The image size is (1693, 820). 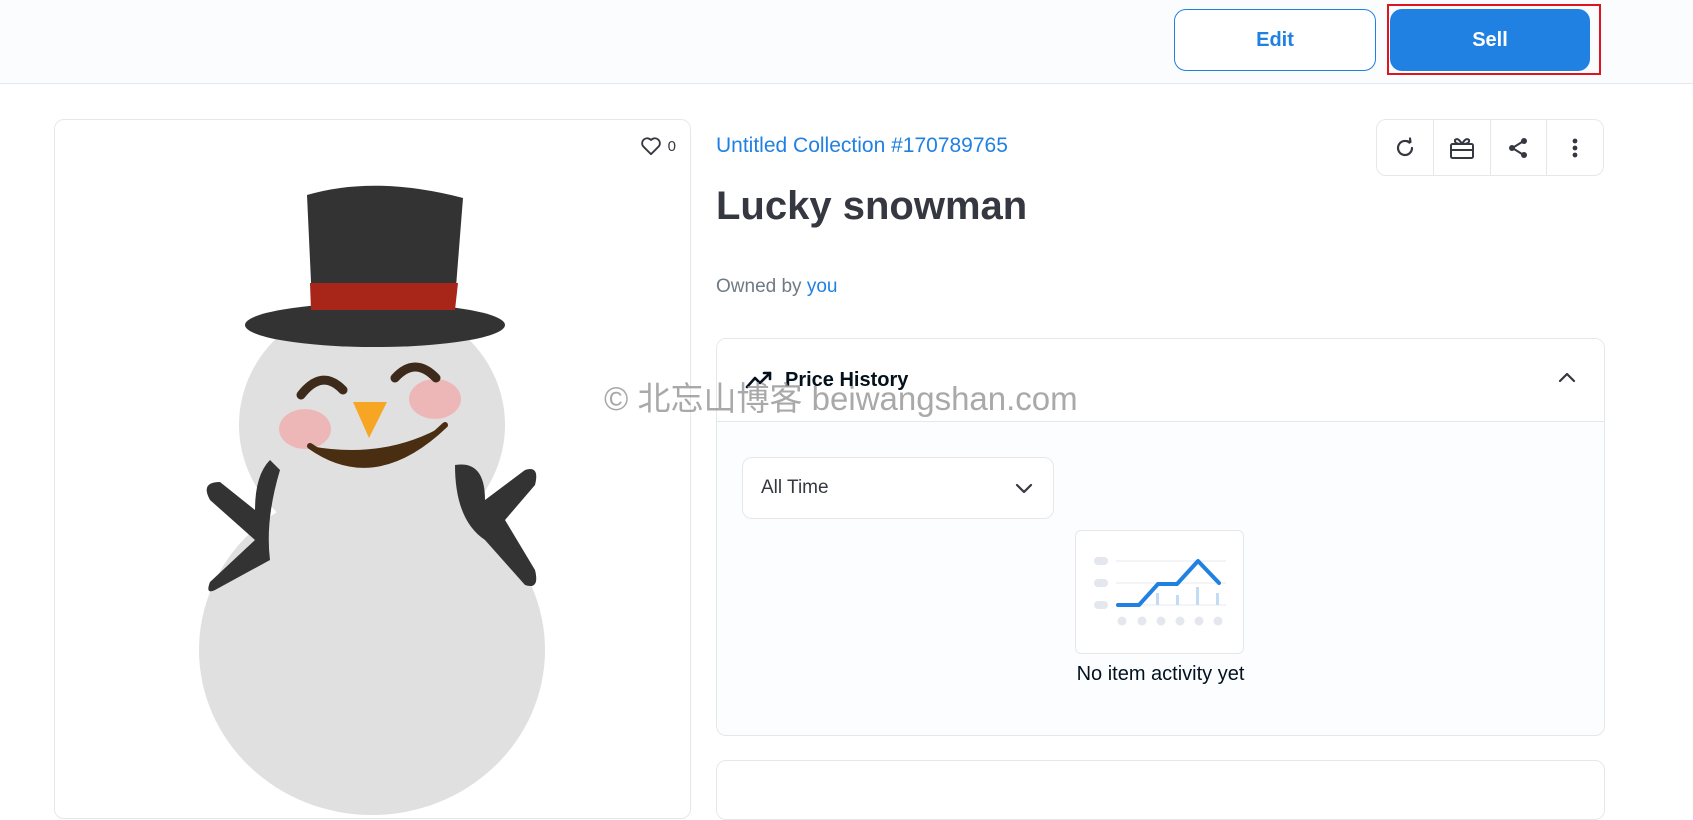 I want to click on refresh-icon, so click(x=1404, y=146).